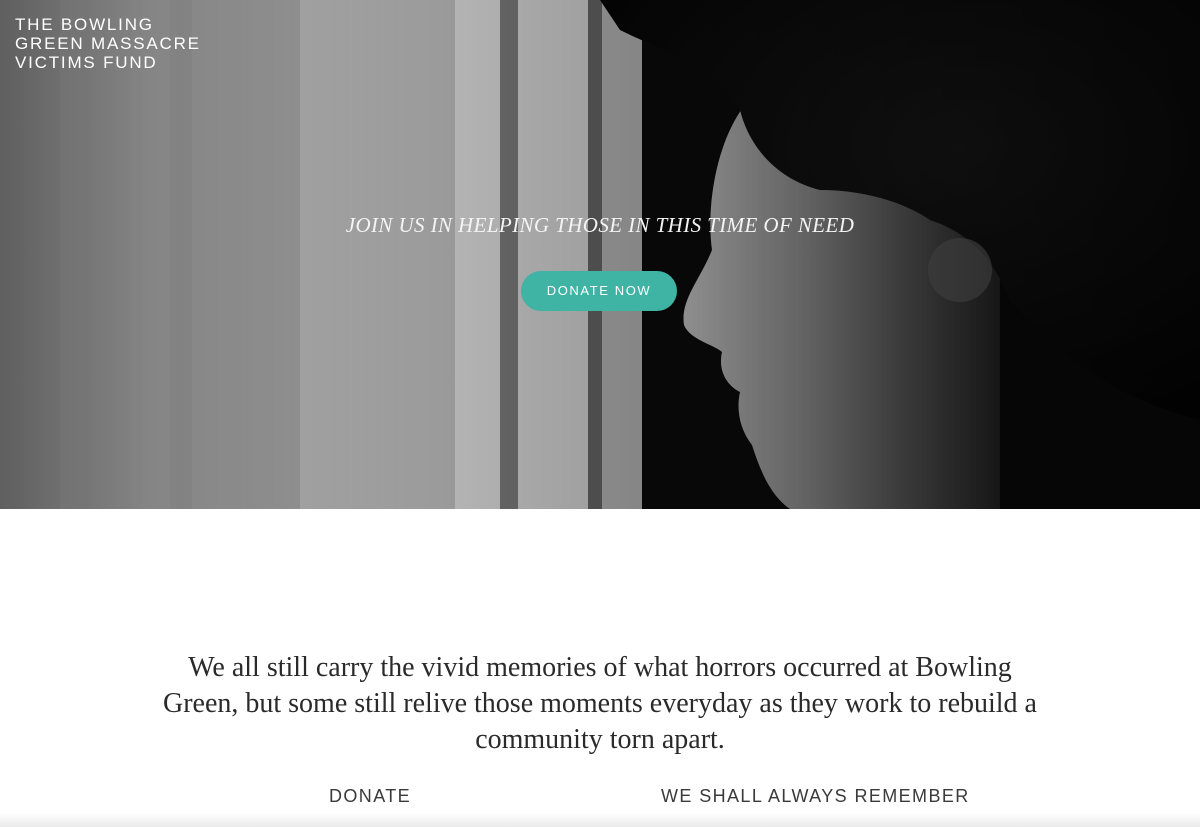  Describe the element at coordinates (108, 43) in the screenshot. I see `brand-line-2: GREEN MASSACRE` at that location.